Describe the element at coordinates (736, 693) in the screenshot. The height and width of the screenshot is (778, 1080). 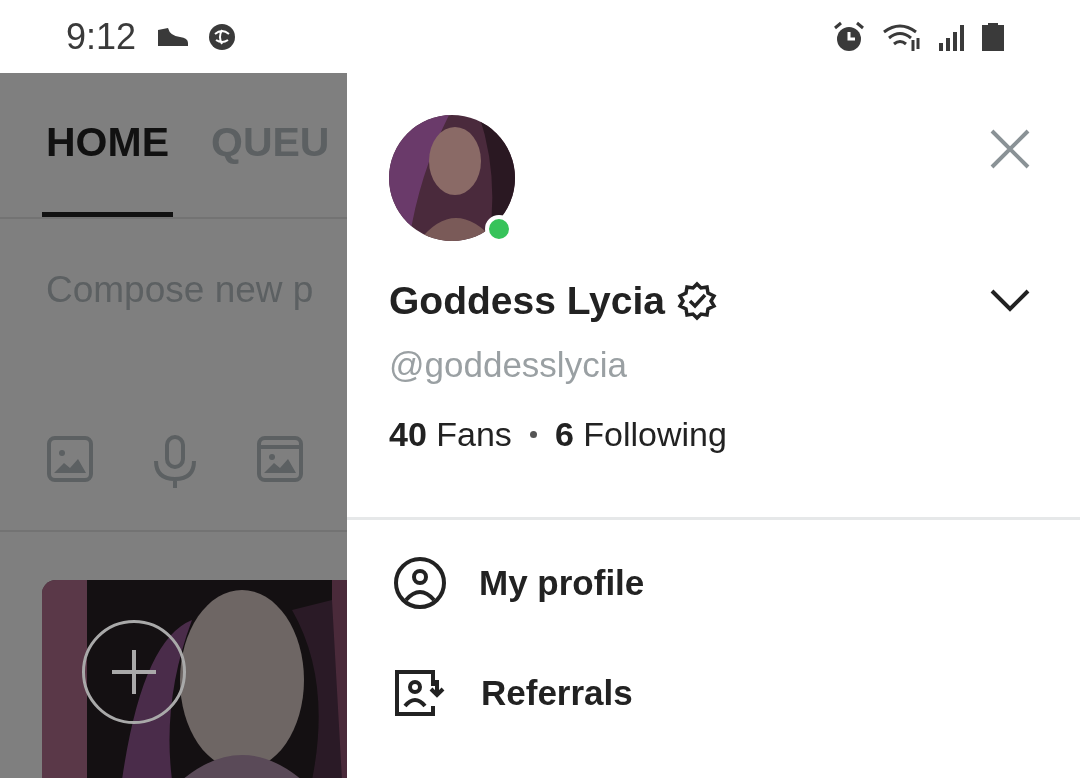
I see `menu-item: Referrals` at that location.